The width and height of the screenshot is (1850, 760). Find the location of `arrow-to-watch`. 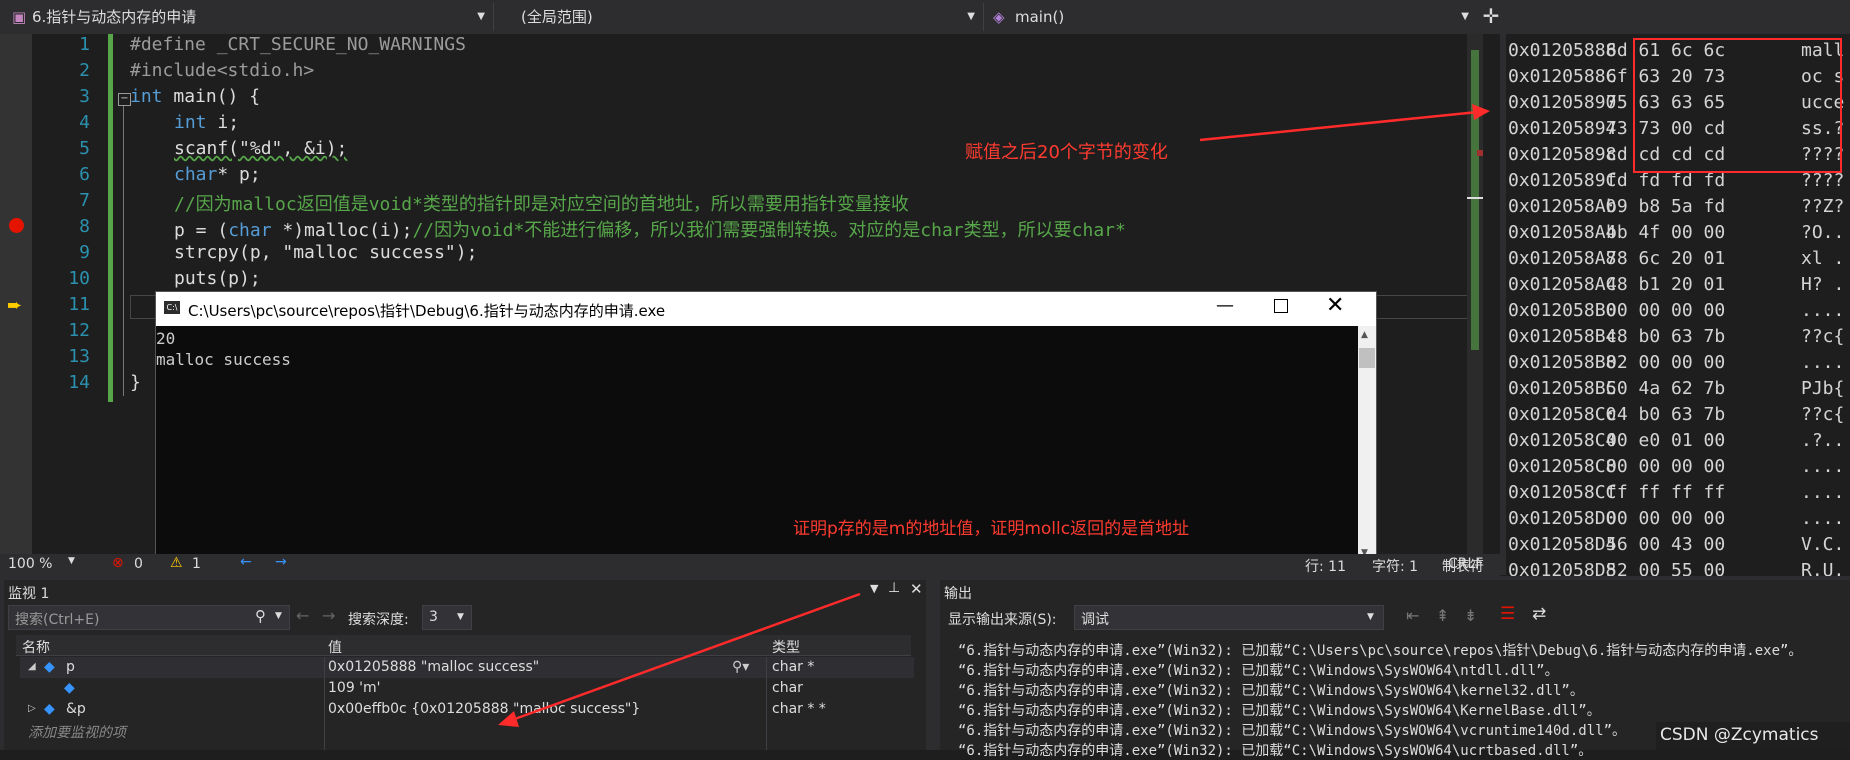

arrow-to-watch is located at coordinates (686, 657).